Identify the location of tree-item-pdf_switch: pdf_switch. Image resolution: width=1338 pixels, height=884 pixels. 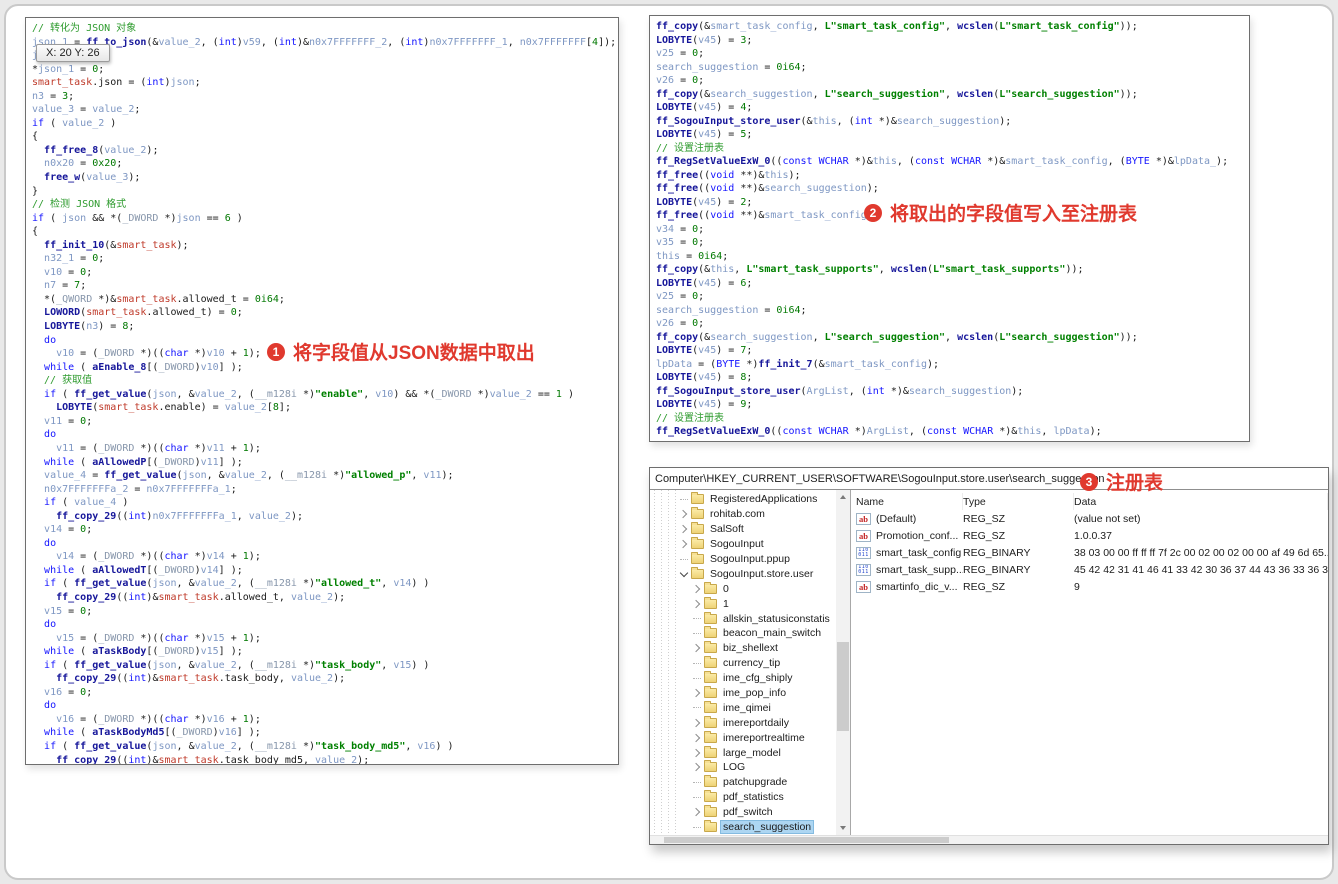
(743, 812).